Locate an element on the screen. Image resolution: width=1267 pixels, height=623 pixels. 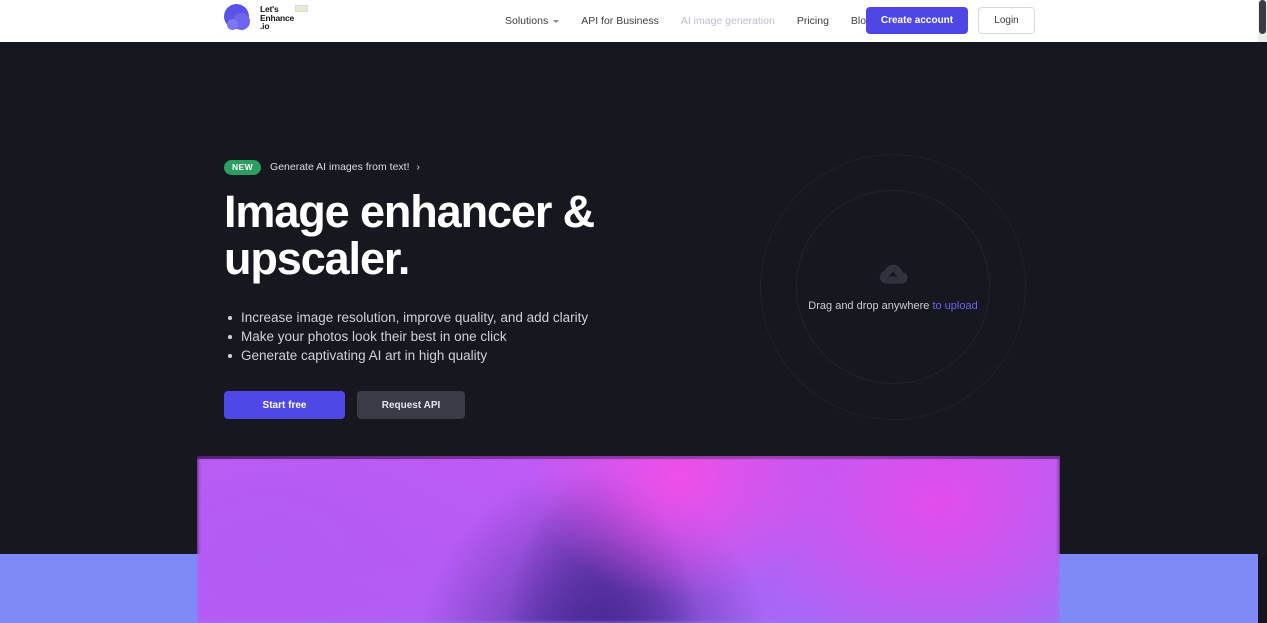
flag-icon is located at coordinates (301, 9).